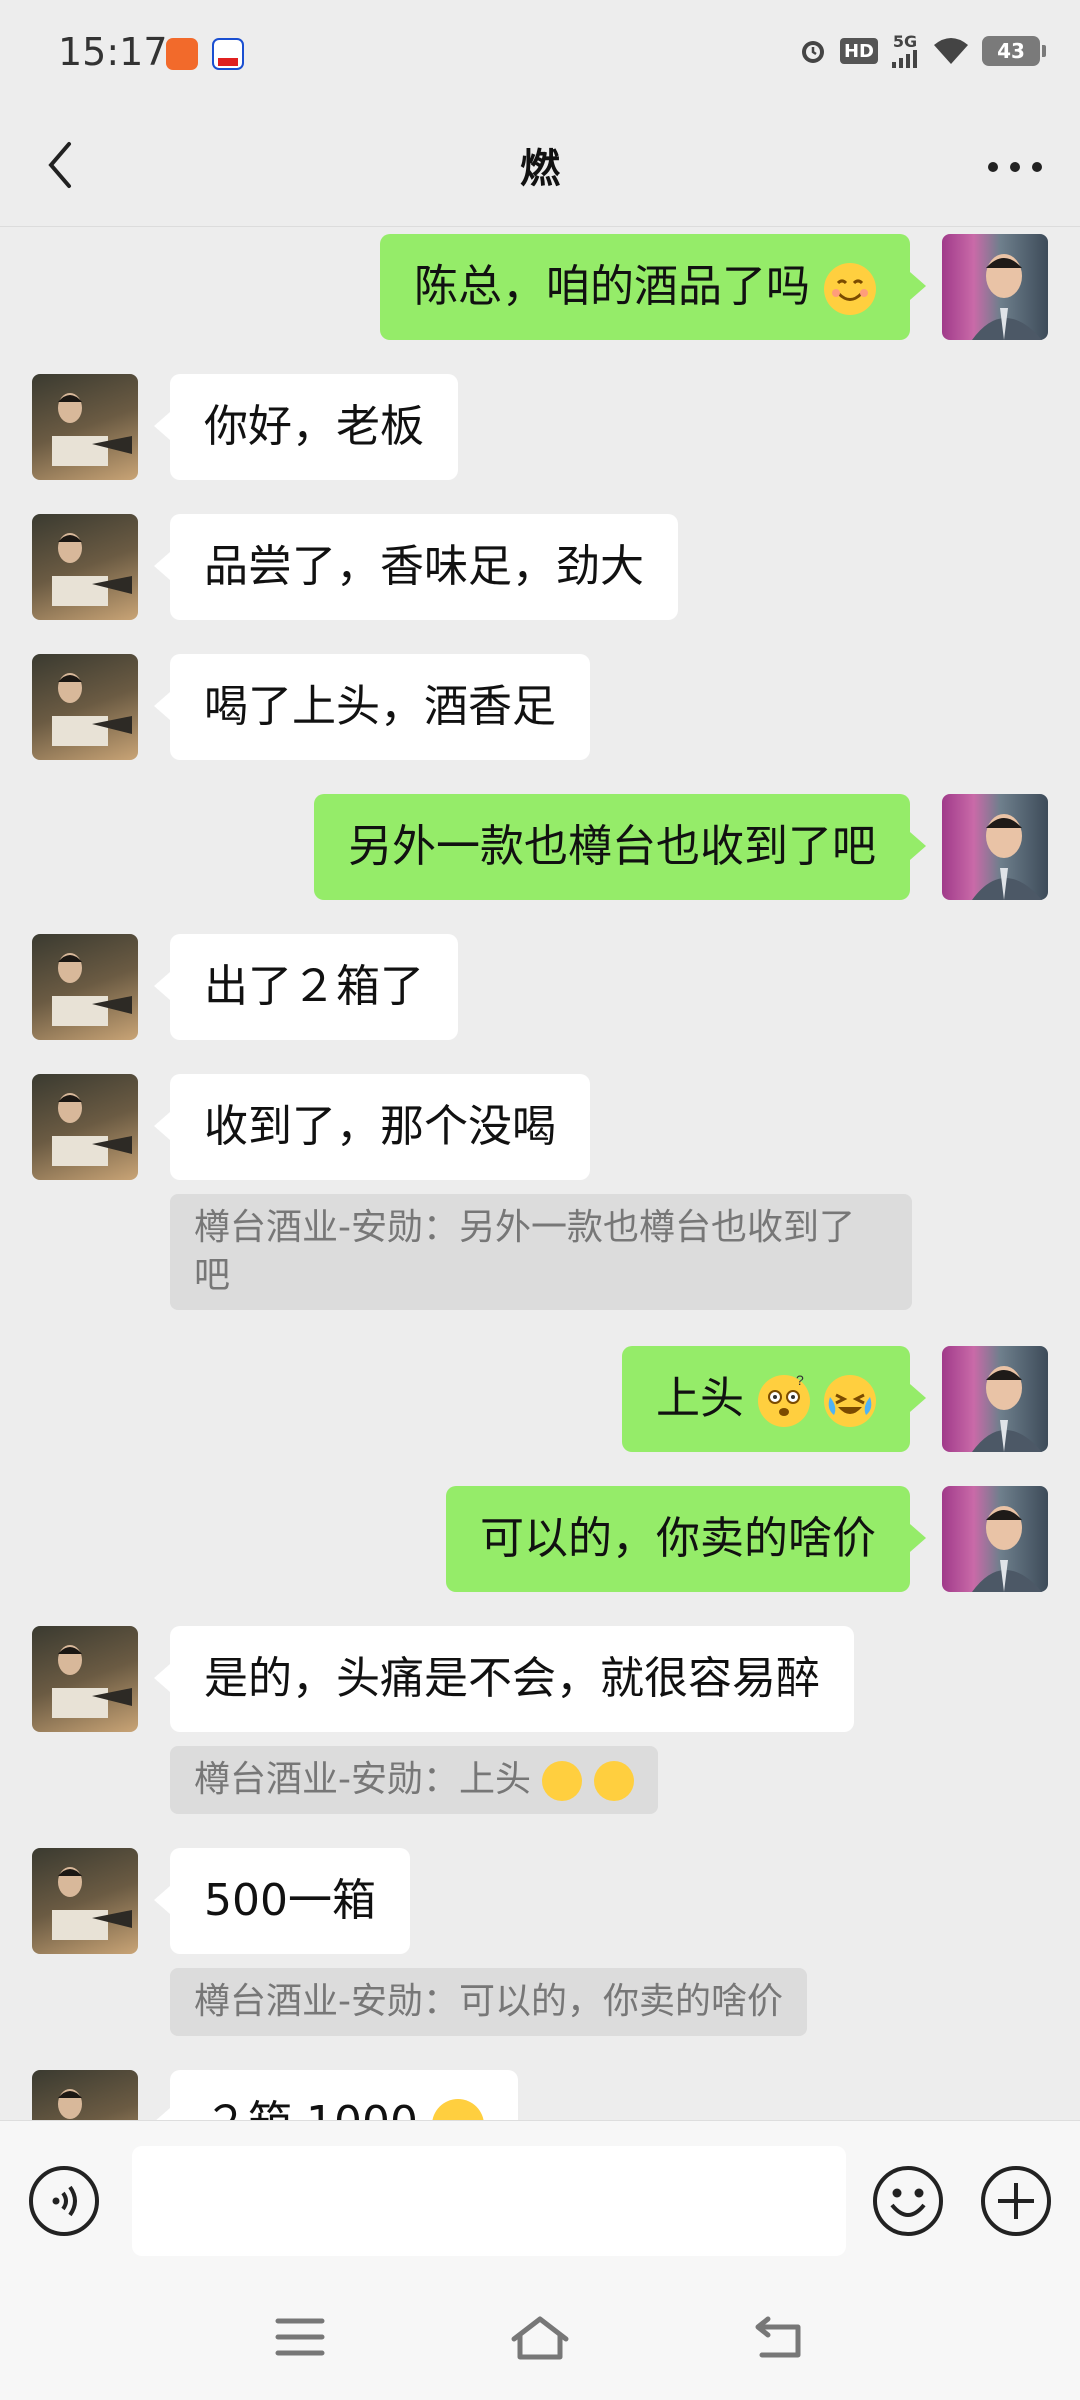 The image size is (1080, 2400). Describe the element at coordinates (380, 1126) in the screenshot. I see `message-text: 收到了，那个没喝` at that location.